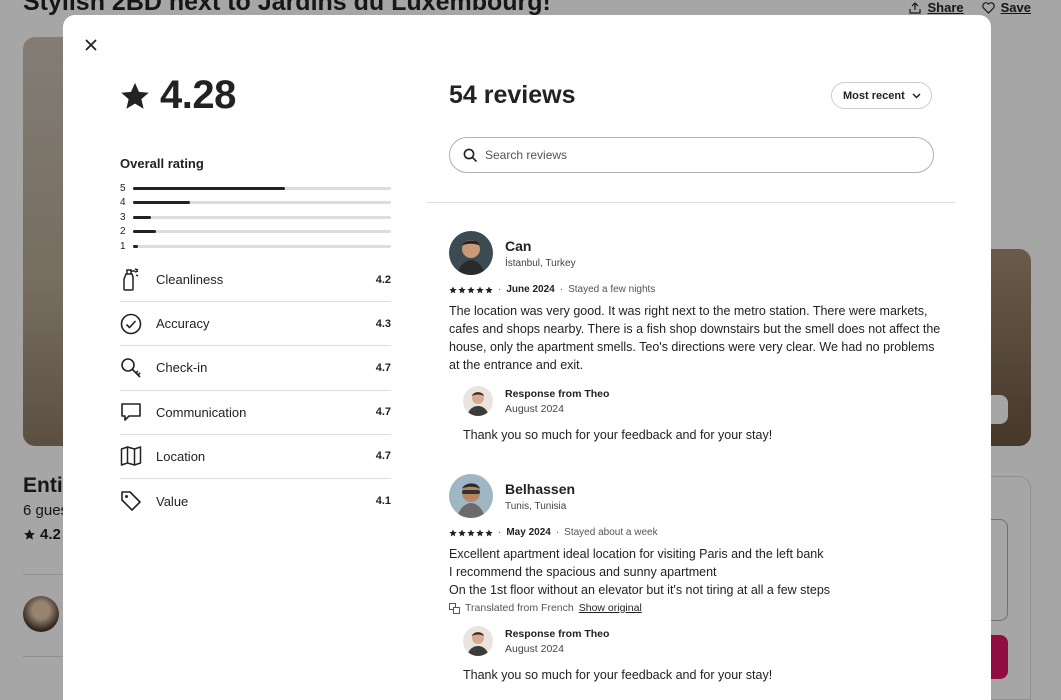 The image size is (1061, 700). I want to click on spray-bottle-icon, so click(138, 279).